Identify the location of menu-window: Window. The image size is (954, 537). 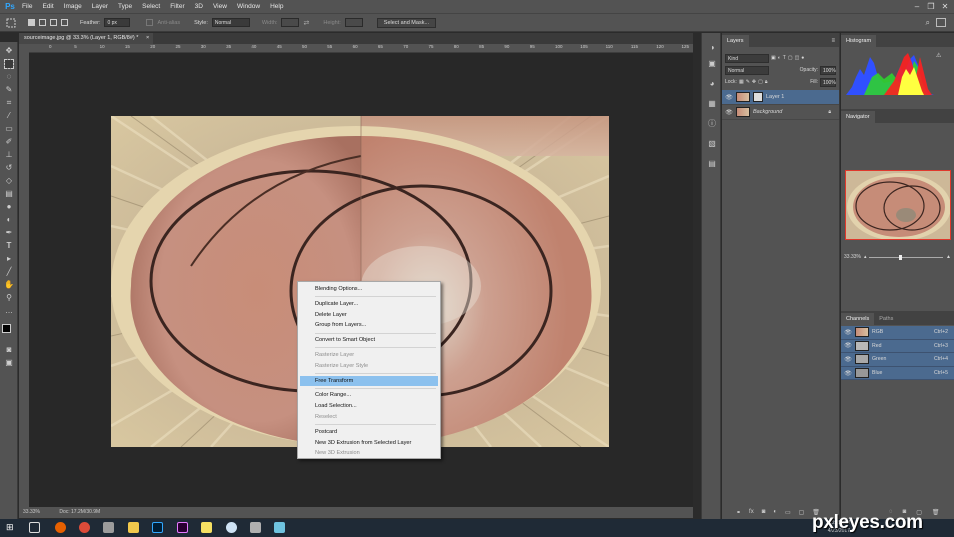
(248, 6).